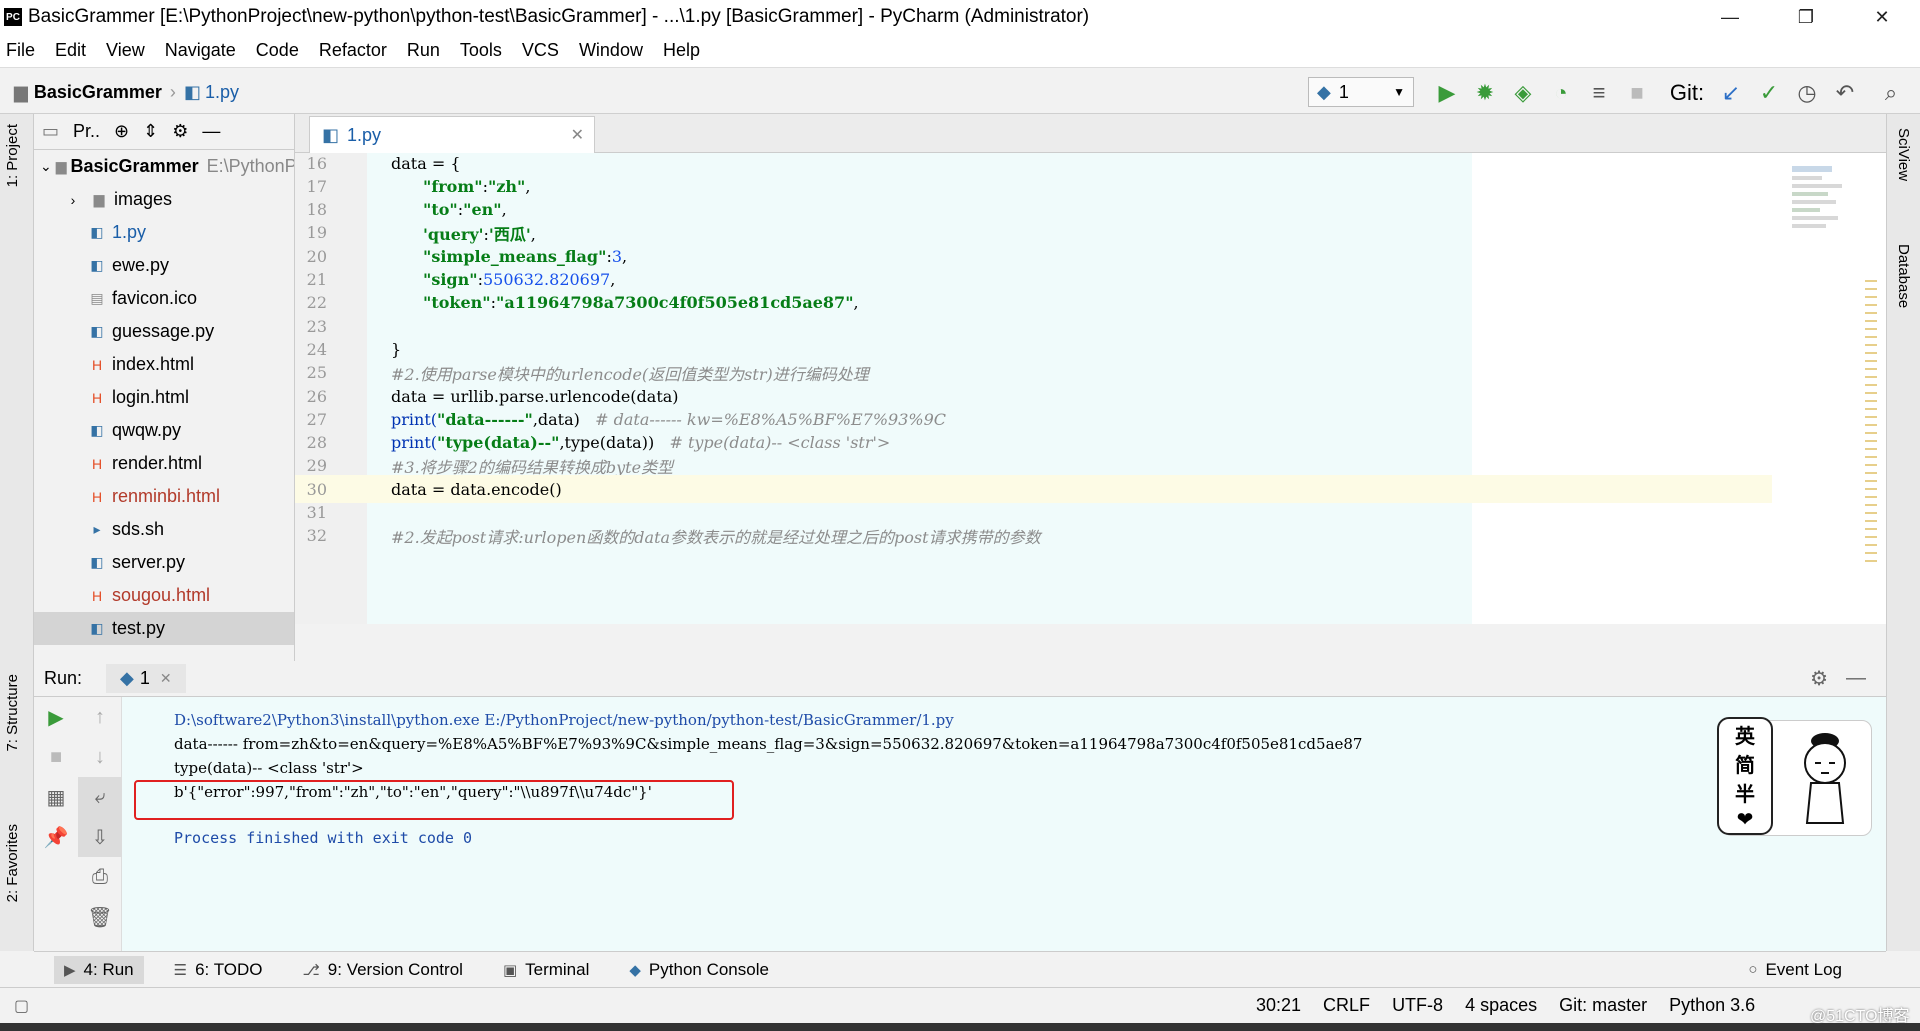 The height and width of the screenshot is (1031, 1920). What do you see at coordinates (100, 717) in the screenshot?
I see `arrow-up-icon: ↑` at bounding box center [100, 717].